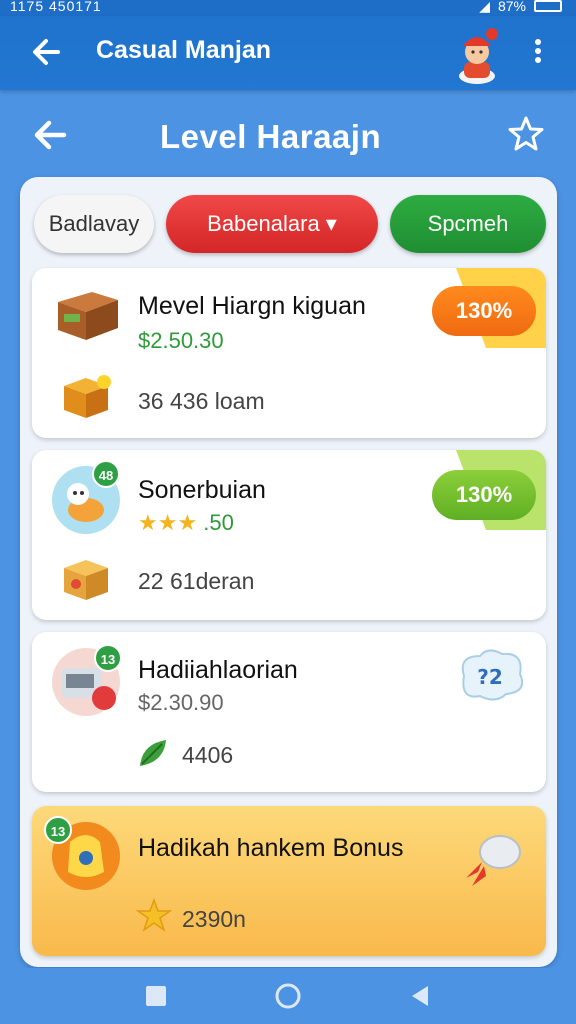 Image resolution: width=576 pixels, height=1024 pixels. What do you see at coordinates (289, 535) in the screenshot?
I see `level-card-2: 48 Sonerbuian ★★★ .50 130% 22 61deran` at bounding box center [289, 535].